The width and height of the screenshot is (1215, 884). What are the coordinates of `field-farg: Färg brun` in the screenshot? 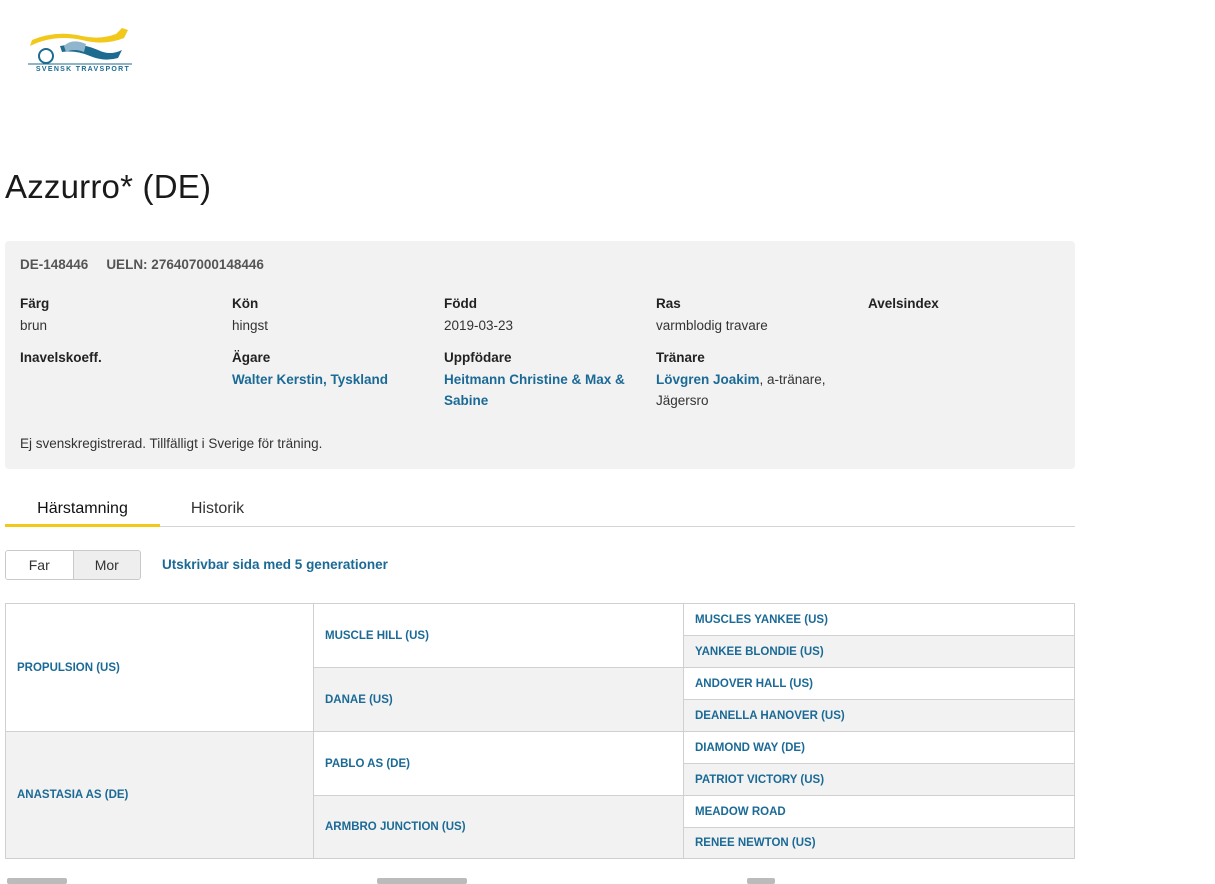 It's located at (34, 316).